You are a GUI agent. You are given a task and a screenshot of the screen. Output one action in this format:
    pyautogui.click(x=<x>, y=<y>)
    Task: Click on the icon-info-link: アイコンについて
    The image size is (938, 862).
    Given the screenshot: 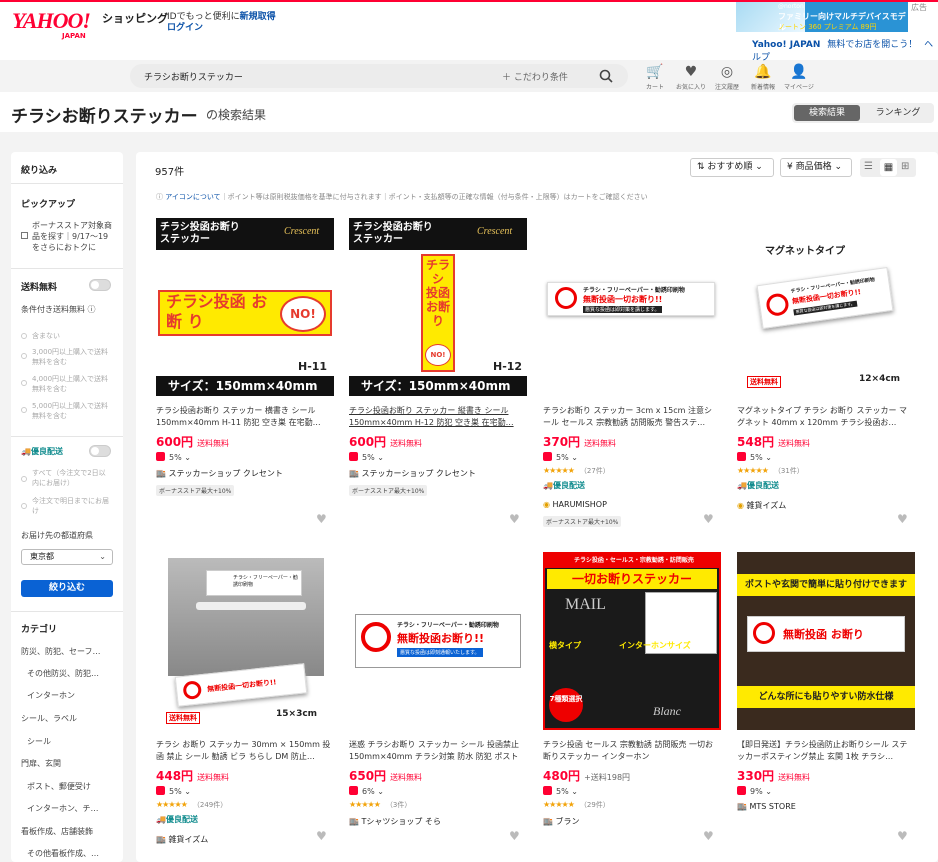 What is the action you would take?
    pyautogui.click(x=192, y=197)
    